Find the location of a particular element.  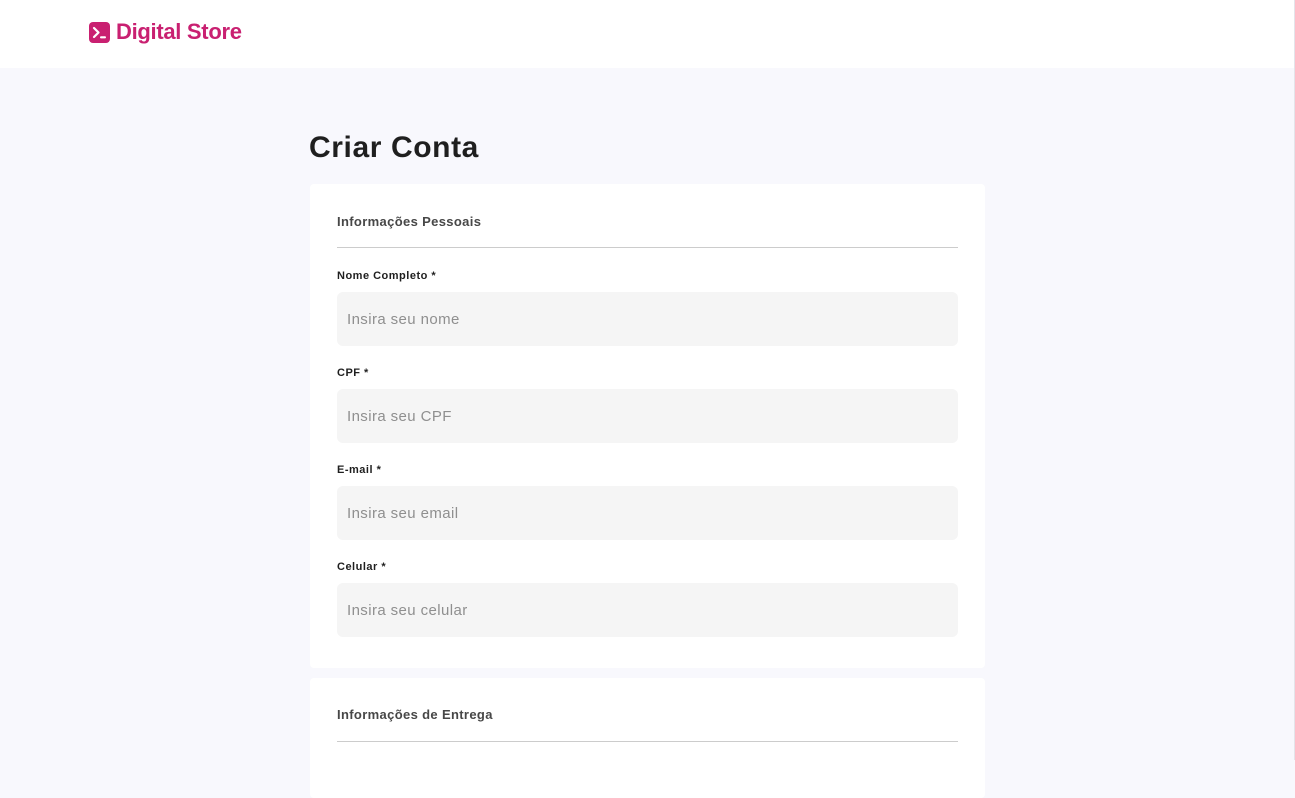

phone-field: Celular * is located at coordinates (647, 599).